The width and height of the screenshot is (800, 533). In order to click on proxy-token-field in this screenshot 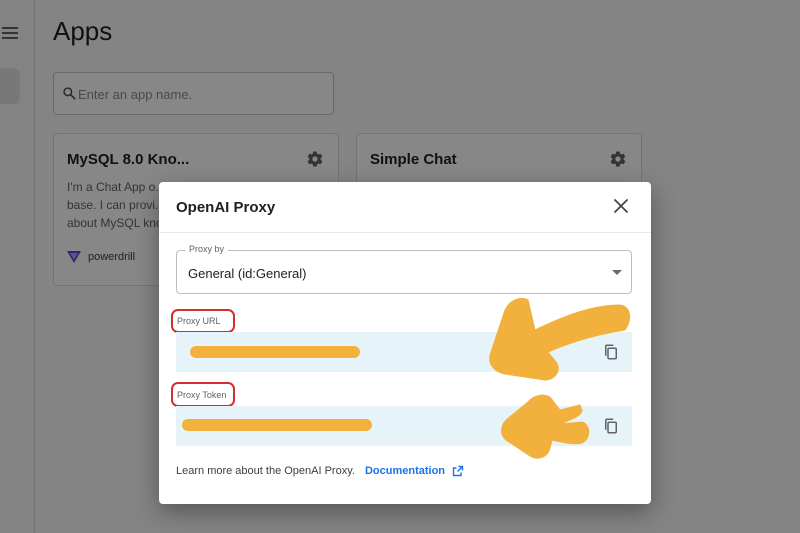, I will do `click(404, 426)`.